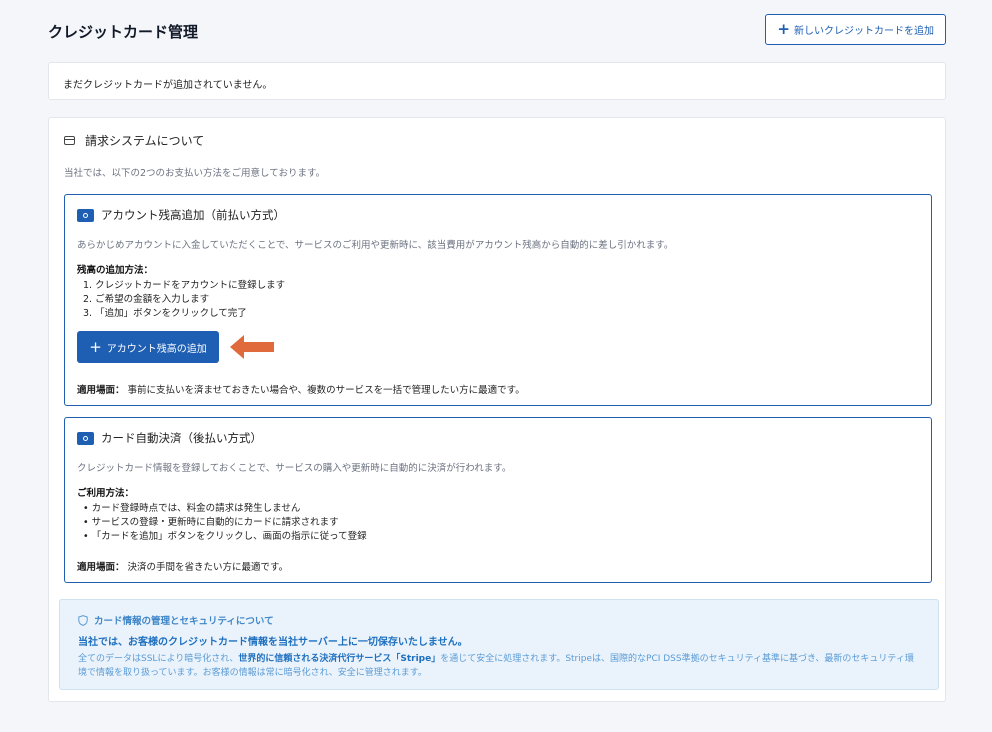  What do you see at coordinates (115, 270) in the screenshot?
I see `method-prepaid-subheading: 残高の追加方法：` at bounding box center [115, 270].